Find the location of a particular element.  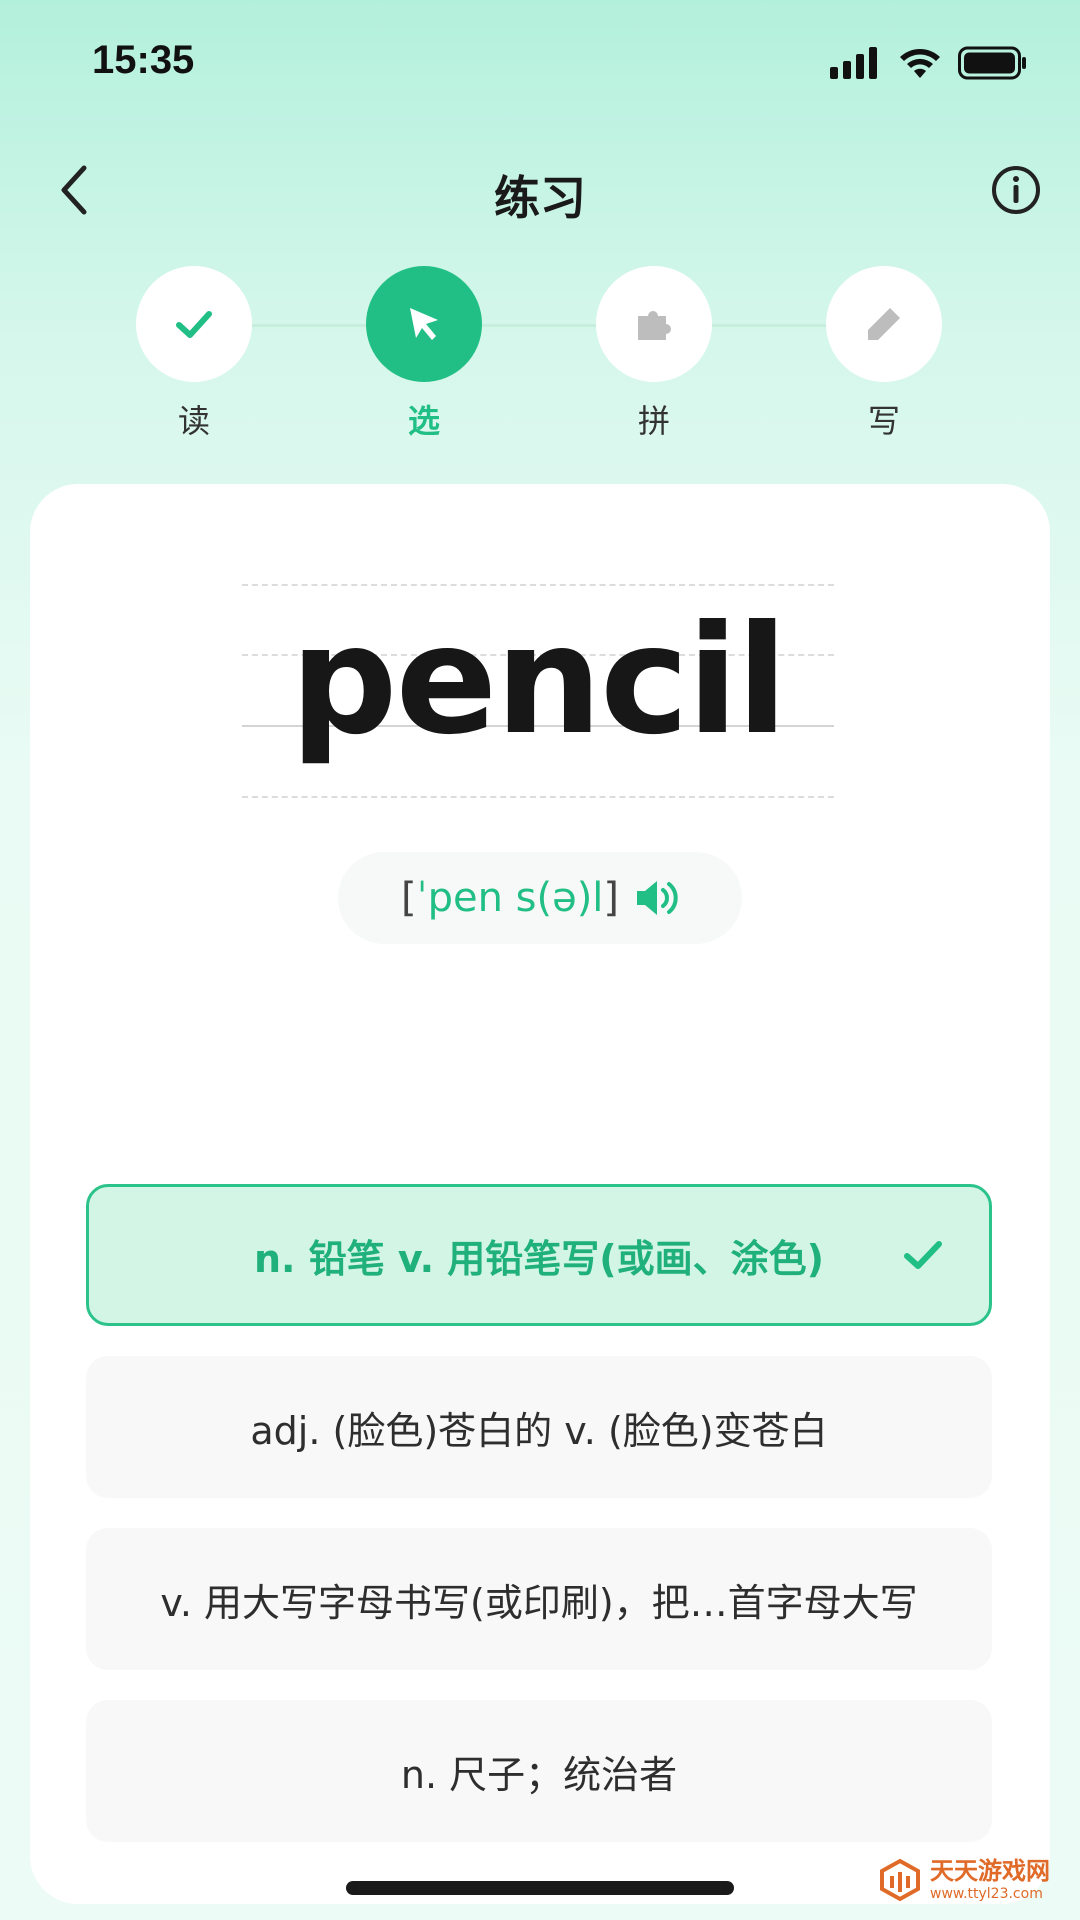

pencil-icon is located at coordinates (884, 324).